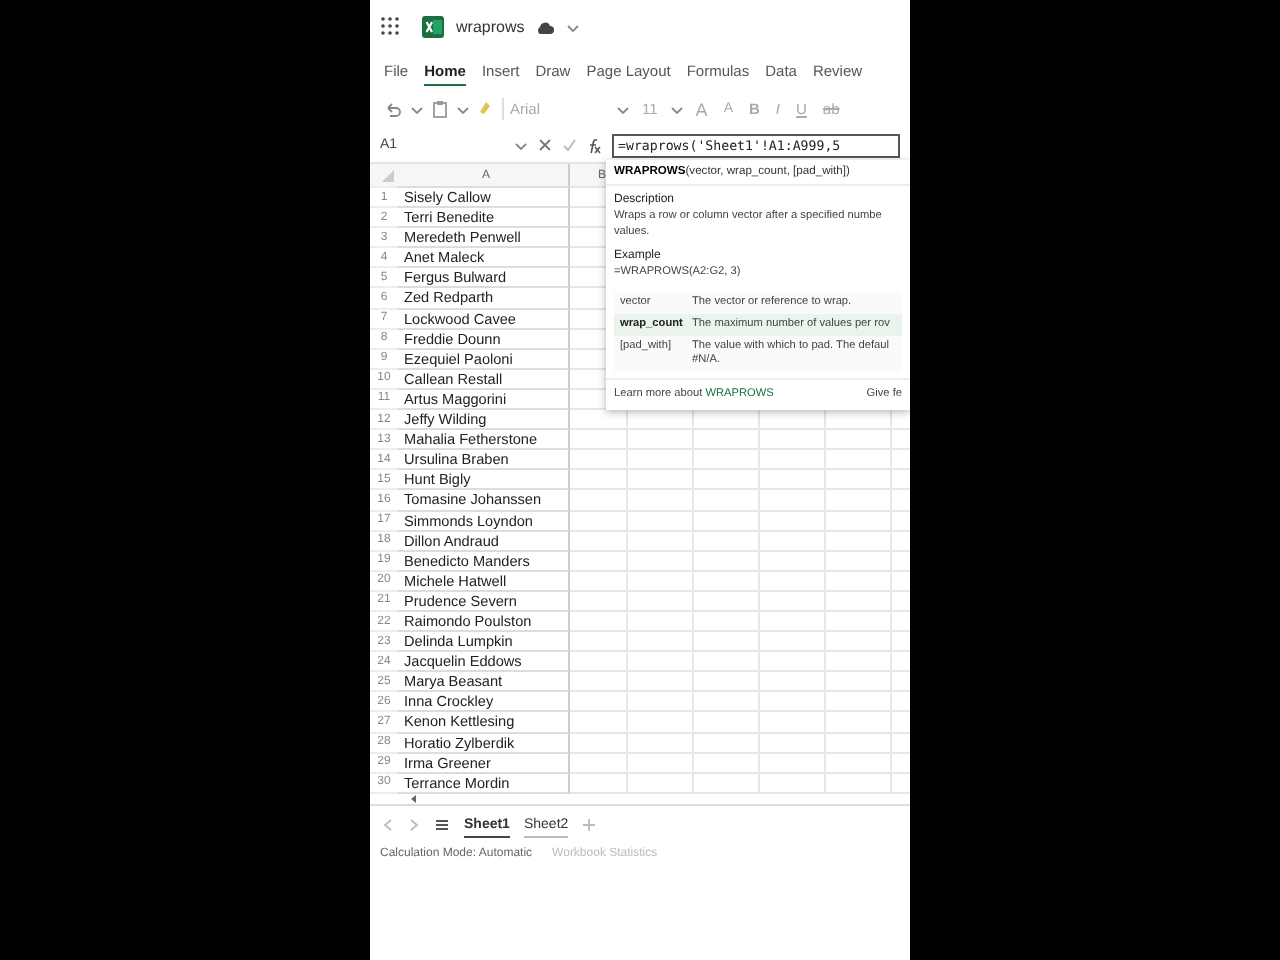 This screenshot has width=1280, height=960. I want to click on add-sheet-icon, so click(589, 825).